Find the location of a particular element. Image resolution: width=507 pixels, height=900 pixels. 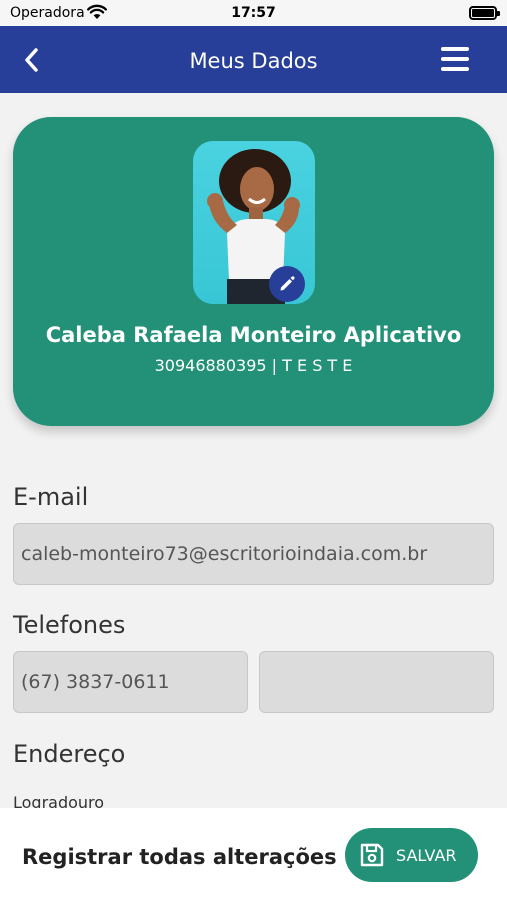

hamburger-menu-icon is located at coordinates (455, 49).